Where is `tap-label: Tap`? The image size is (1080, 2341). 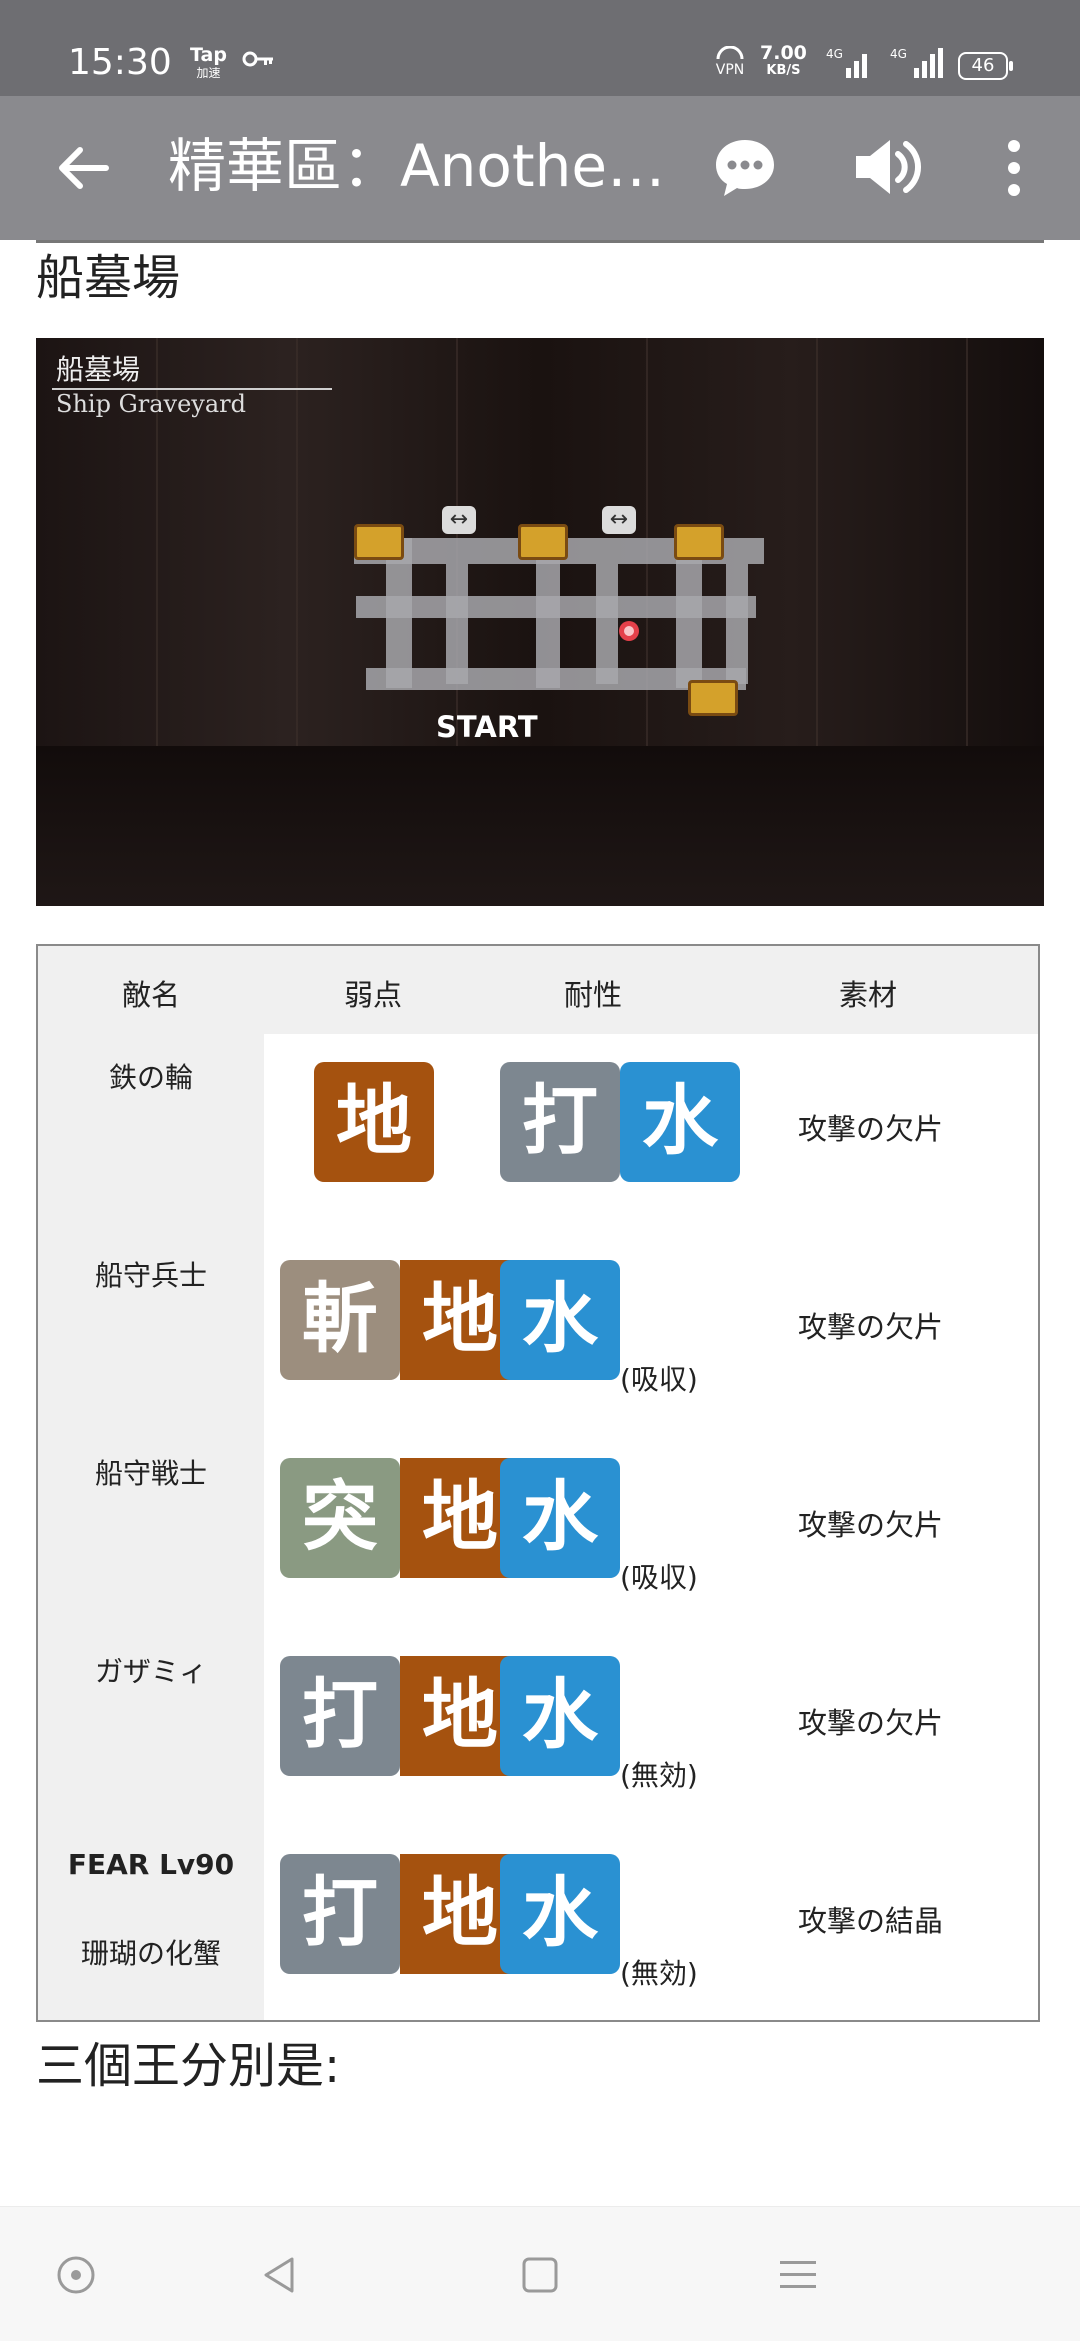
tap-label: Tap is located at coordinates (208, 55).